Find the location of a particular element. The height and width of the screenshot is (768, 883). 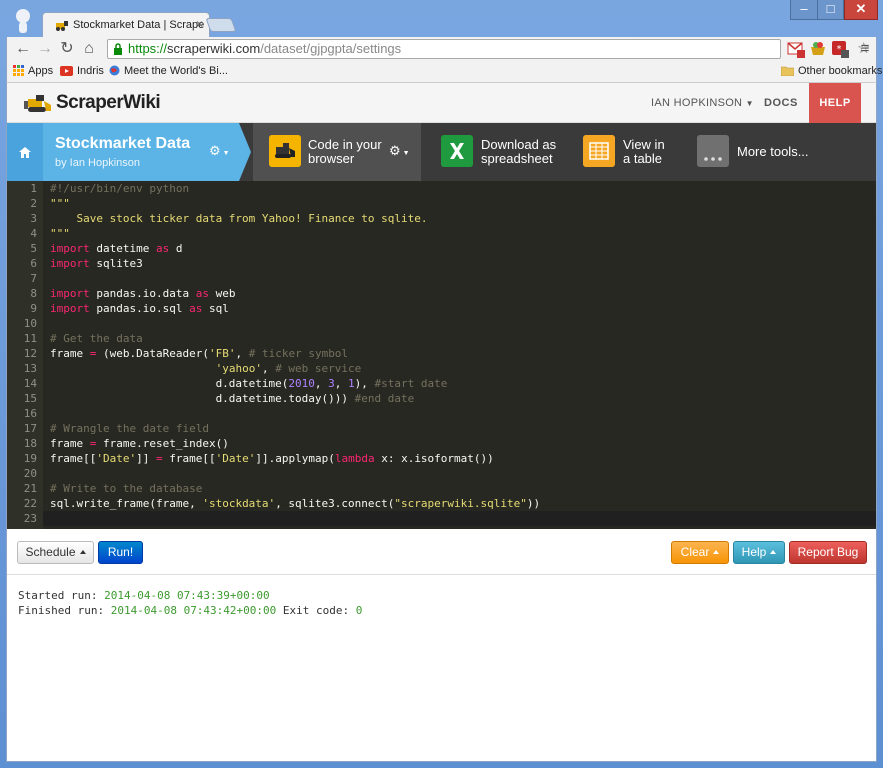

other-bookmarks: Other bookmarks is located at coordinates (831, 71).